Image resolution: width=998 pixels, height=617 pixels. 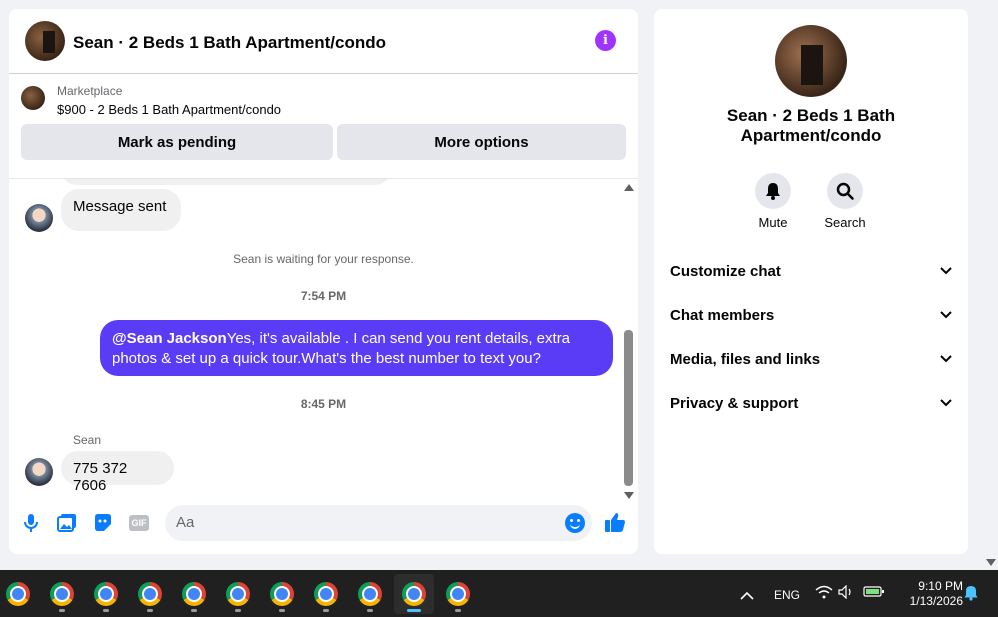 I want to click on scroll-up-arrow, so click(x=629, y=187).